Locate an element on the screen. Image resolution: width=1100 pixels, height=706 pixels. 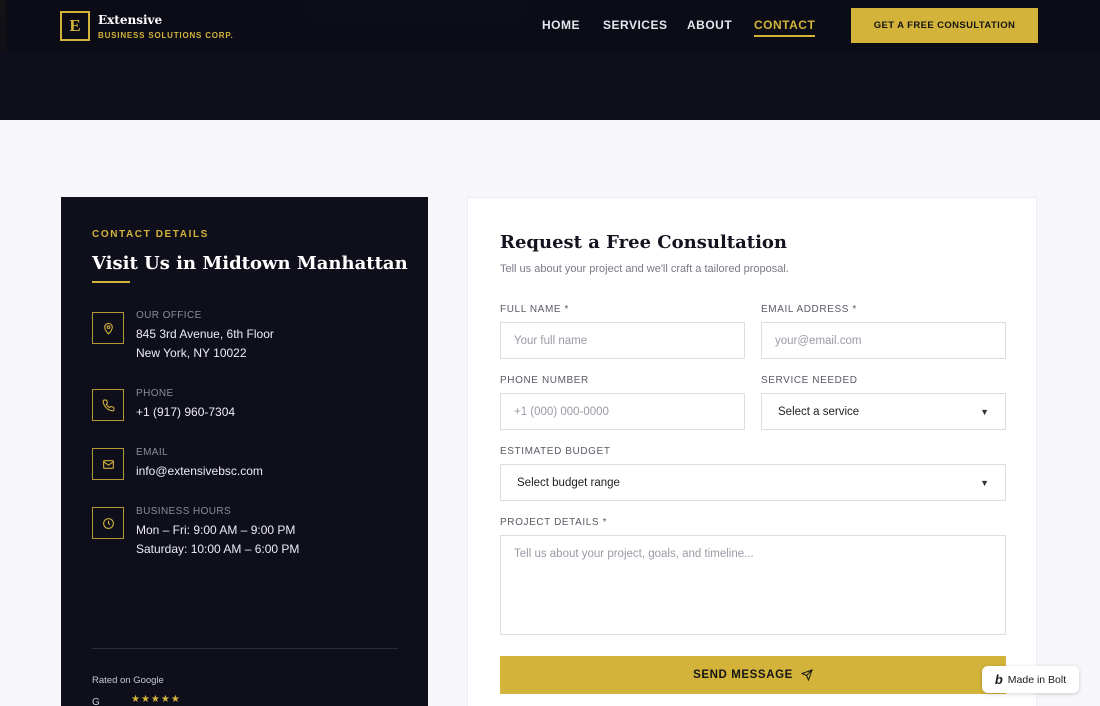
brand-name: Extensive is located at coordinates (130, 20).